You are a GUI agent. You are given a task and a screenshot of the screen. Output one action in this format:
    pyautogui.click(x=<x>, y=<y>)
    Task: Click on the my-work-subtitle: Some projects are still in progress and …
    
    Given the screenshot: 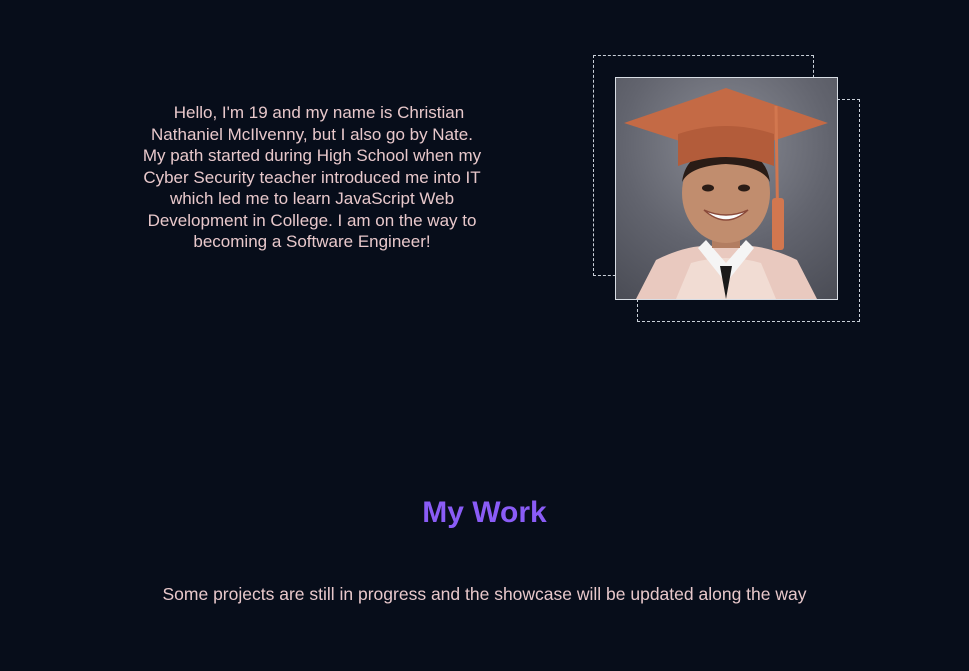 What is the action you would take?
    pyautogui.click(x=484, y=594)
    